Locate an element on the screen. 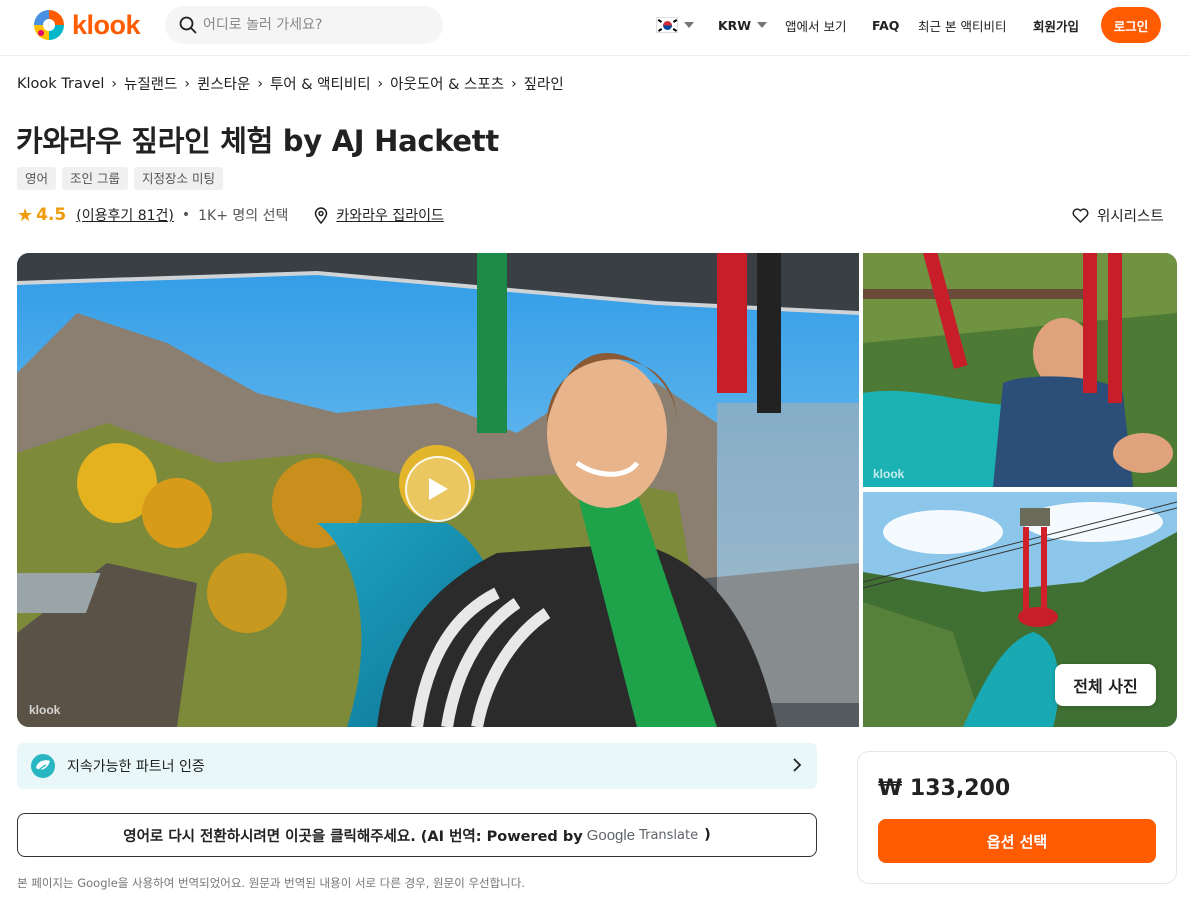 This screenshot has height=904, width=1190. location-label: 카와라우 집라이드 is located at coordinates (390, 216).